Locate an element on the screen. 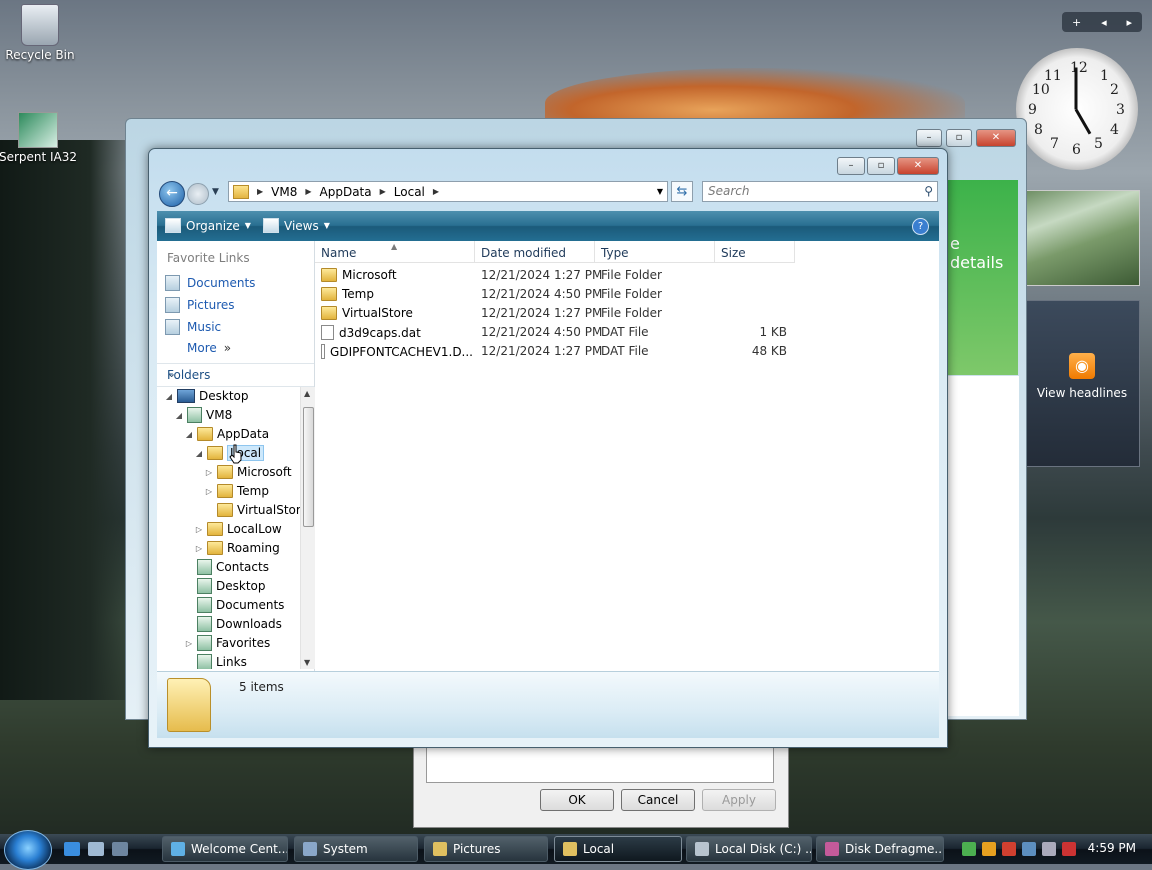  help-button: ? is located at coordinates (920, 226).